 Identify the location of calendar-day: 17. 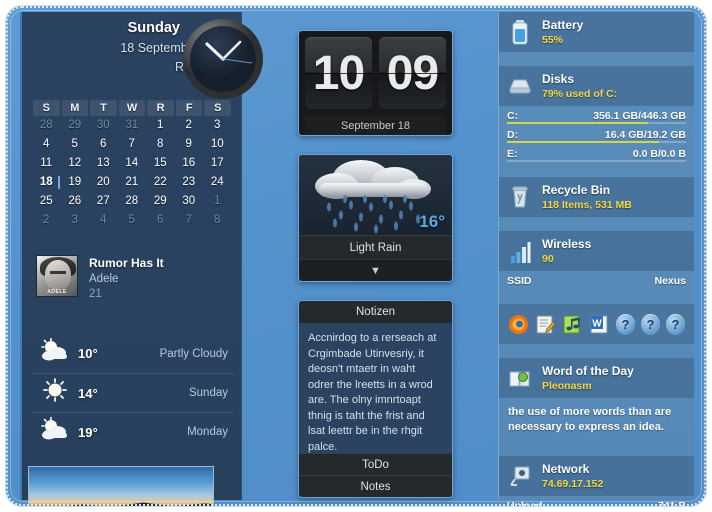
(217, 163).